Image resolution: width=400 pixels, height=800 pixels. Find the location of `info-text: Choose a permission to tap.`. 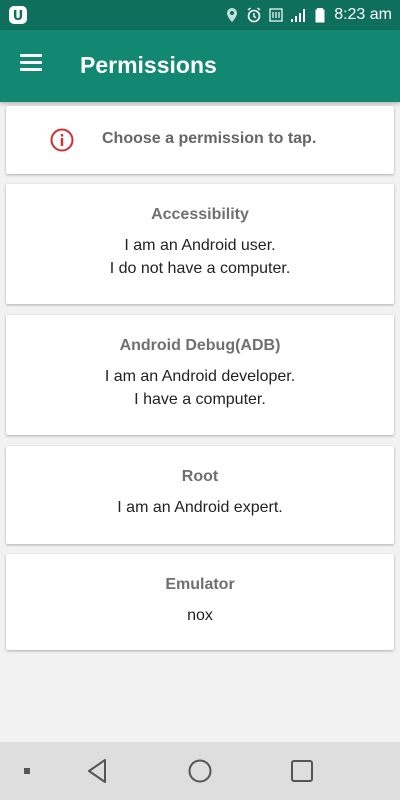

info-text: Choose a permission to tap. is located at coordinates (209, 138).